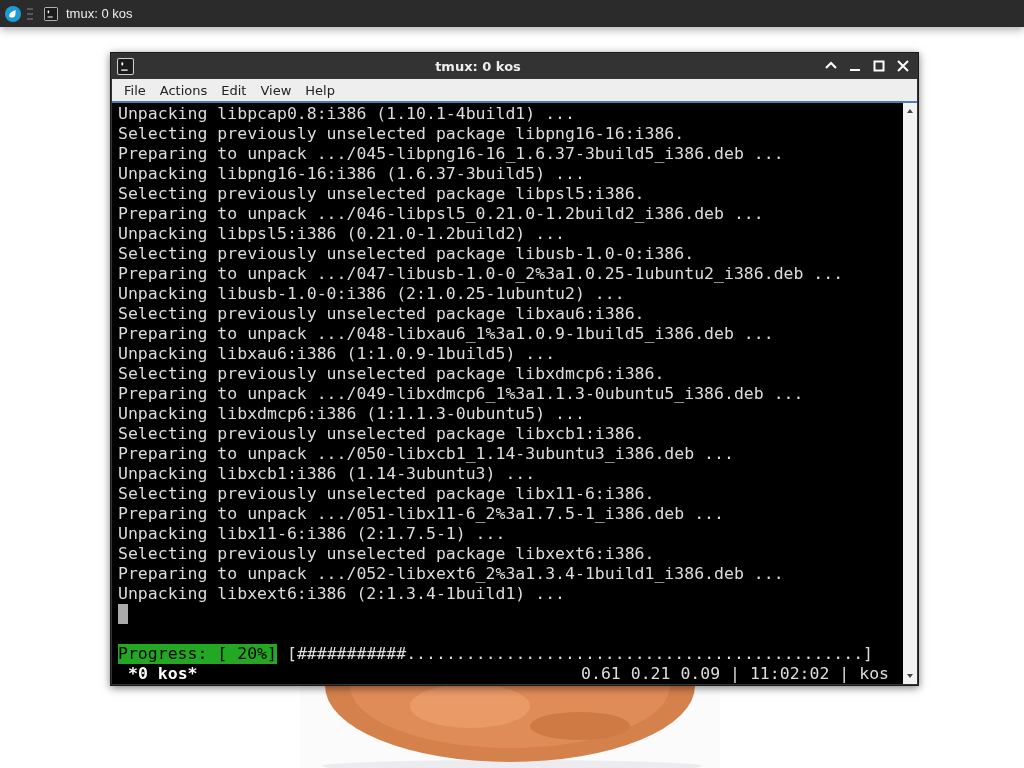 The width and height of the screenshot is (1024, 768). I want to click on scrollbar, so click(910, 393).